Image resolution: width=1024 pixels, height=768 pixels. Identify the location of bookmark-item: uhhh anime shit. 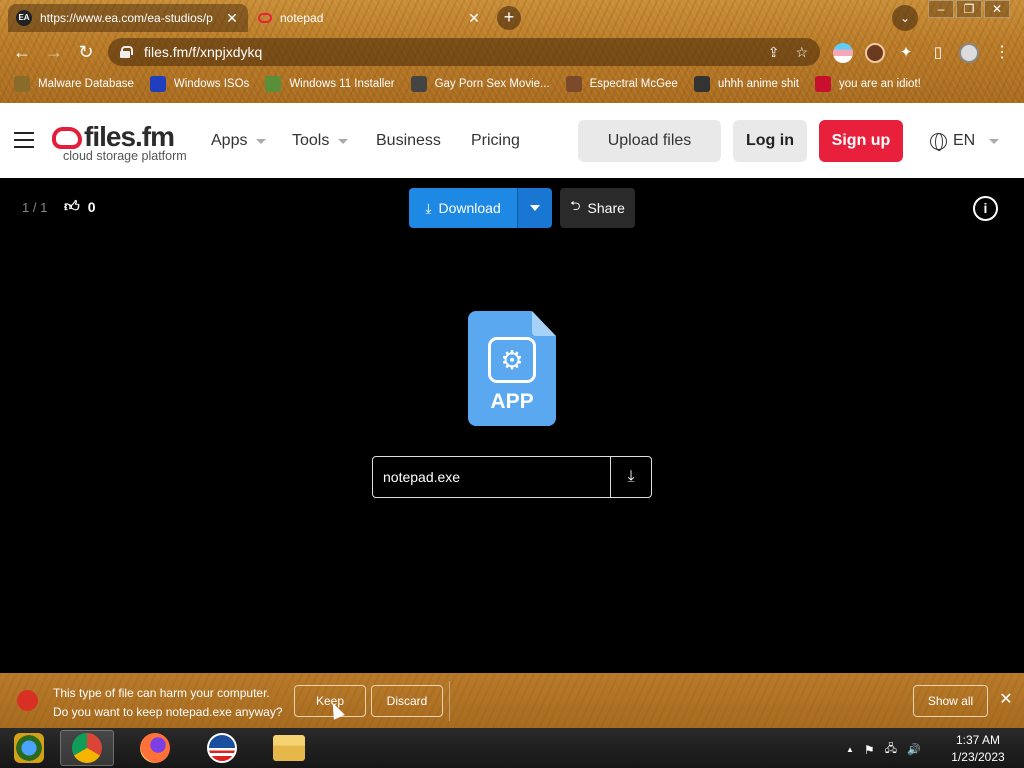
(746, 84).